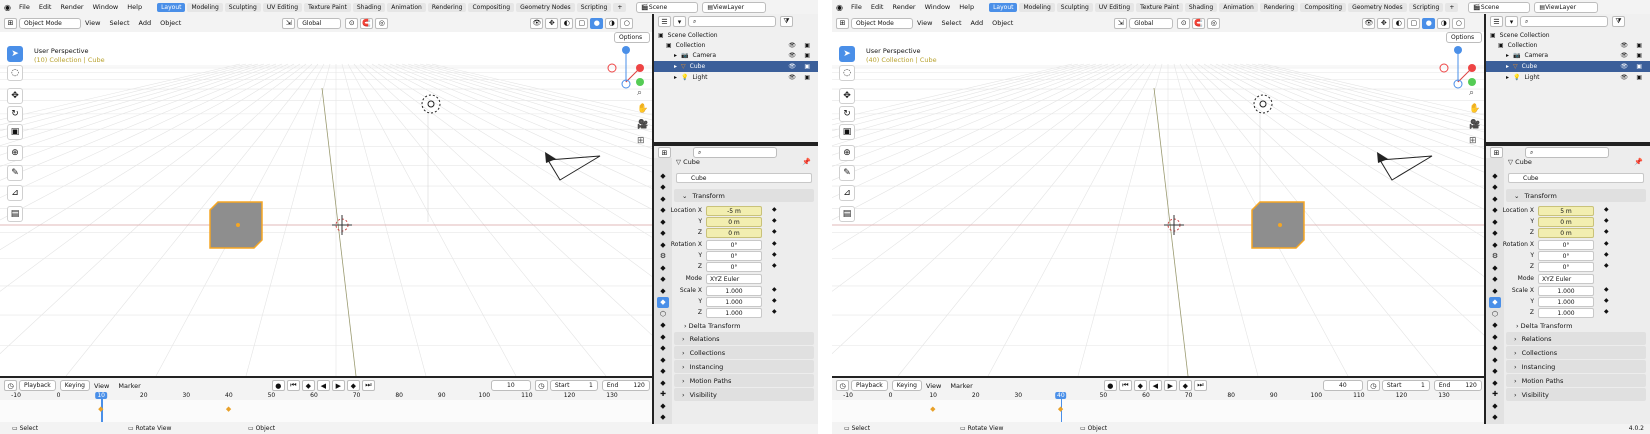  Describe the element at coordinates (744, 195) in the screenshot. I see `transform-panel-header: ⌄ Transform` at that location.